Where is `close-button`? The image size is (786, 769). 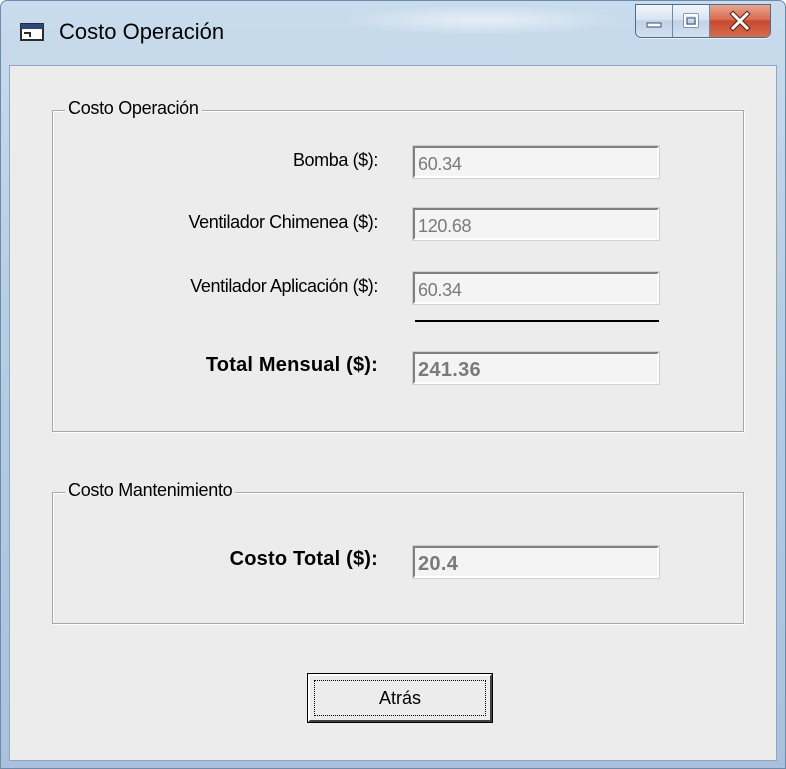
close-button is located at coordinates (740, 21).